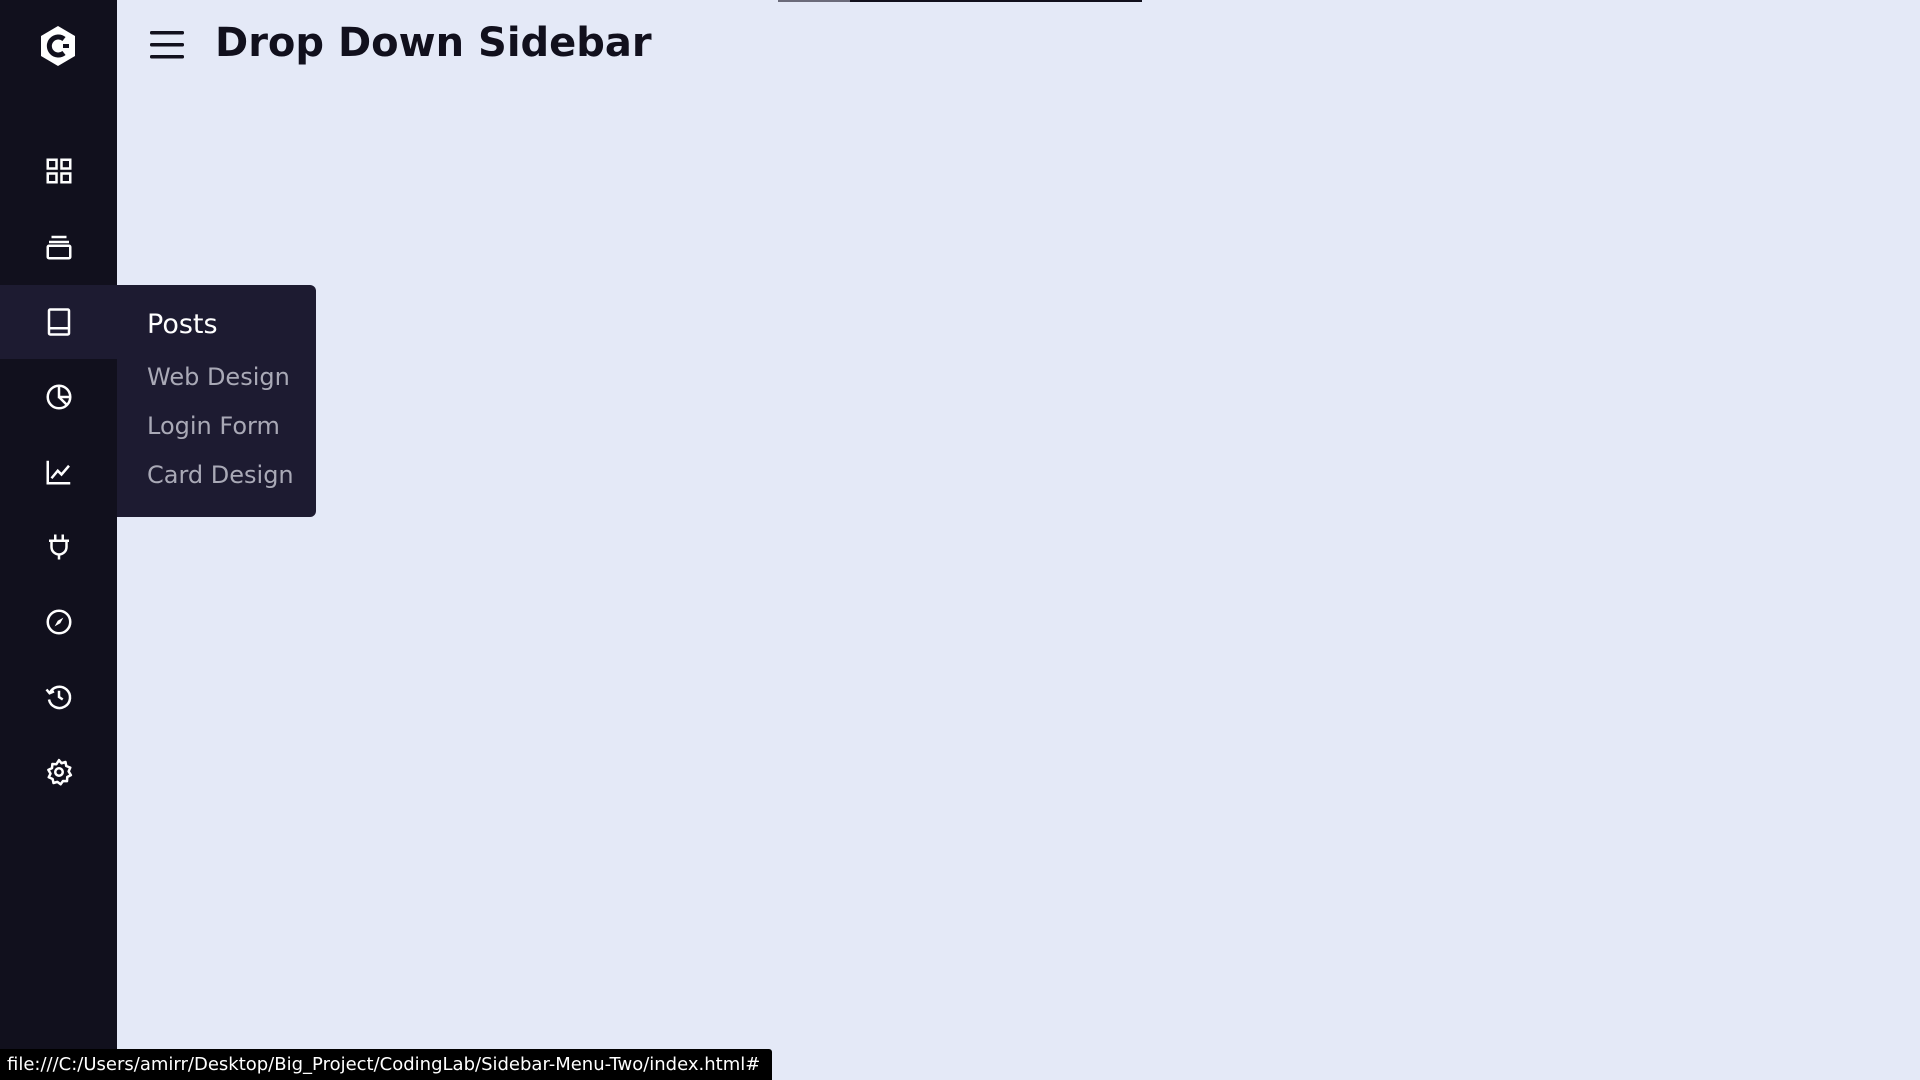 The height and width of the screenshot is (1080, 1920). Describe the element at coordinates (220, 475) in the screenshot. I see `flyout-link-card-design: Card Design` at that location.